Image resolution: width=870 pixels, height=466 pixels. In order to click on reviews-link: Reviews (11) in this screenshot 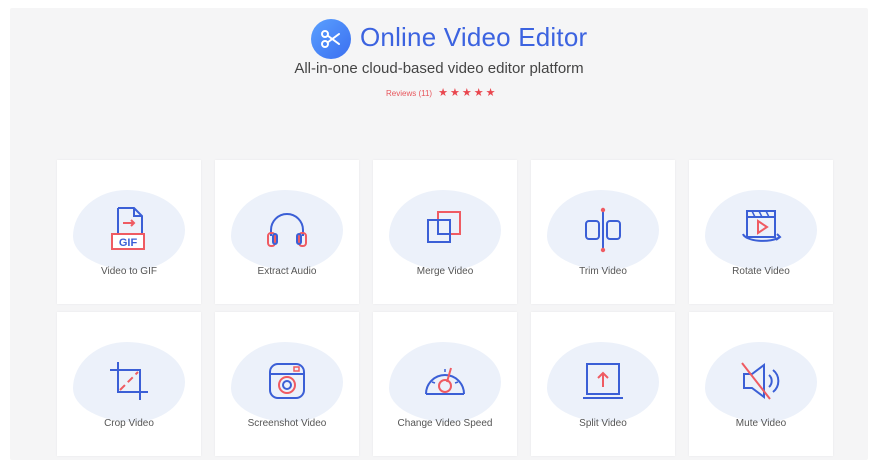, I will do `click(409, 93)`.